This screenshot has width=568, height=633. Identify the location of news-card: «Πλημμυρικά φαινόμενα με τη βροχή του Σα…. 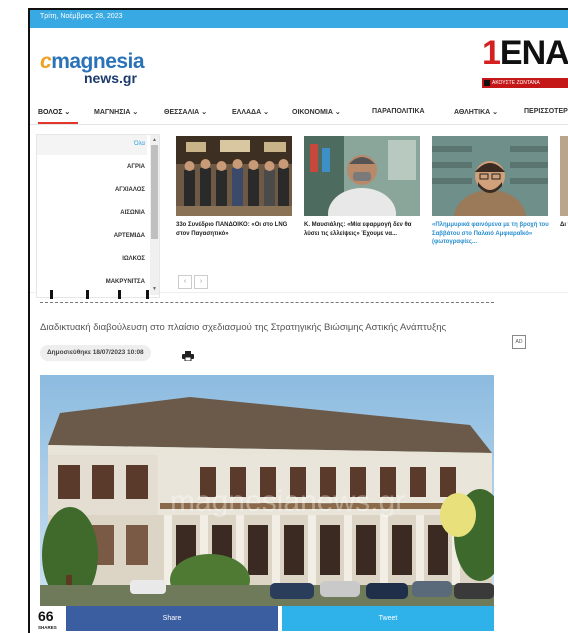
(491, 191).